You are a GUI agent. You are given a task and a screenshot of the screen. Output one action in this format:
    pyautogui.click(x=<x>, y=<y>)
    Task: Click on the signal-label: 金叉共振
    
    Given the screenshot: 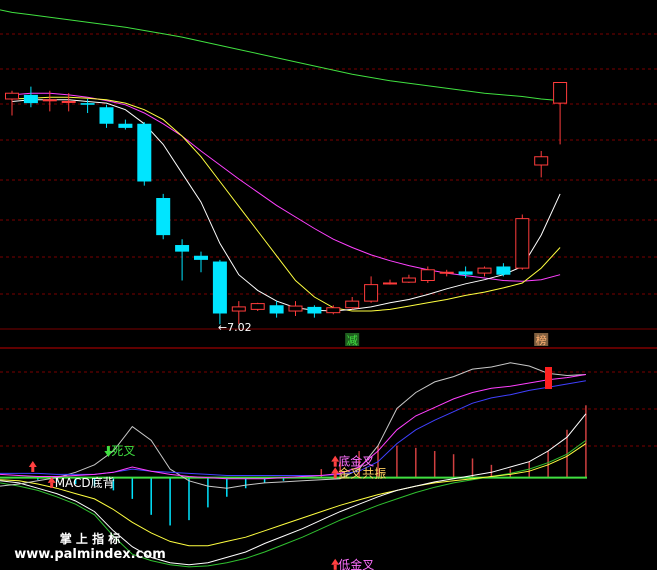 What is the action you would take?
    pyautogui.click(x=362, y=472)
    